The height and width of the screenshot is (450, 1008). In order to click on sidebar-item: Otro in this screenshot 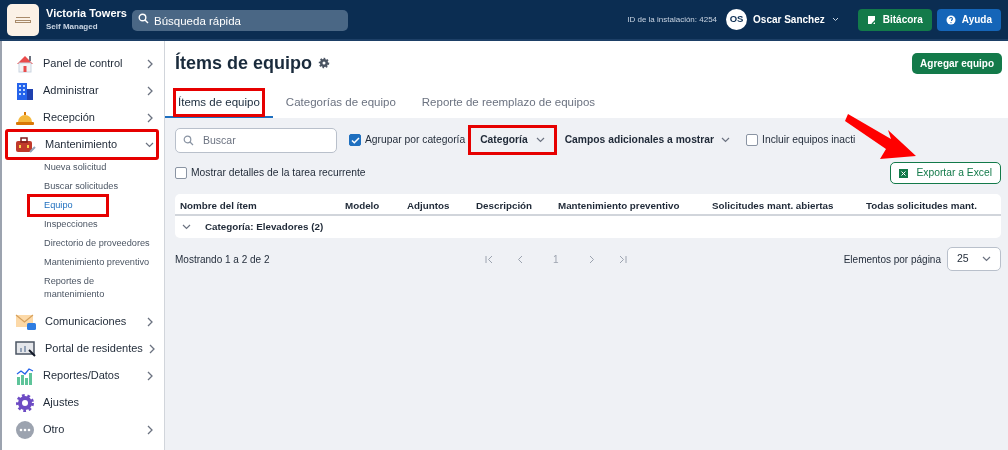, I will do `click(82, 429)`.